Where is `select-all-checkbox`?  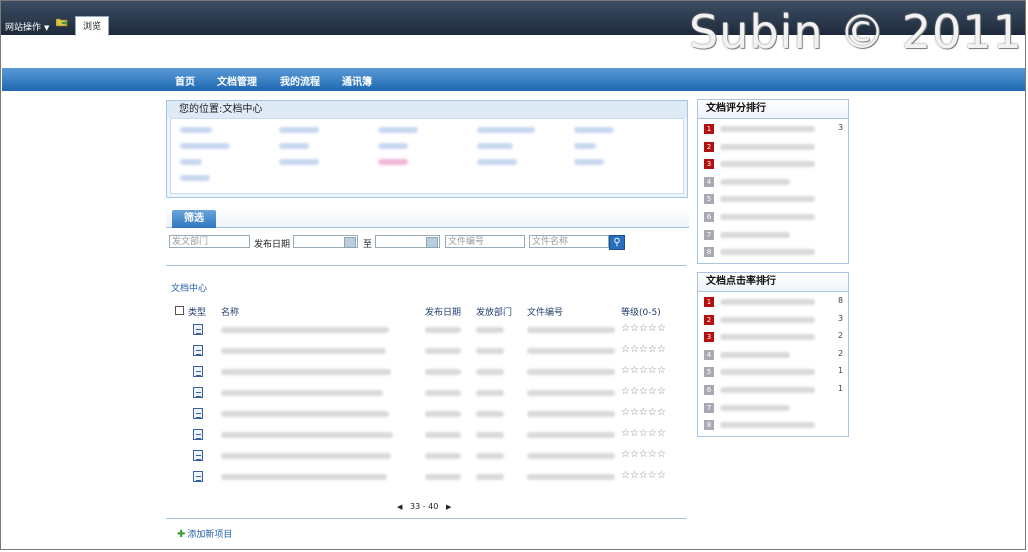 select-all-checkbox is located at coordinates (179, 310).